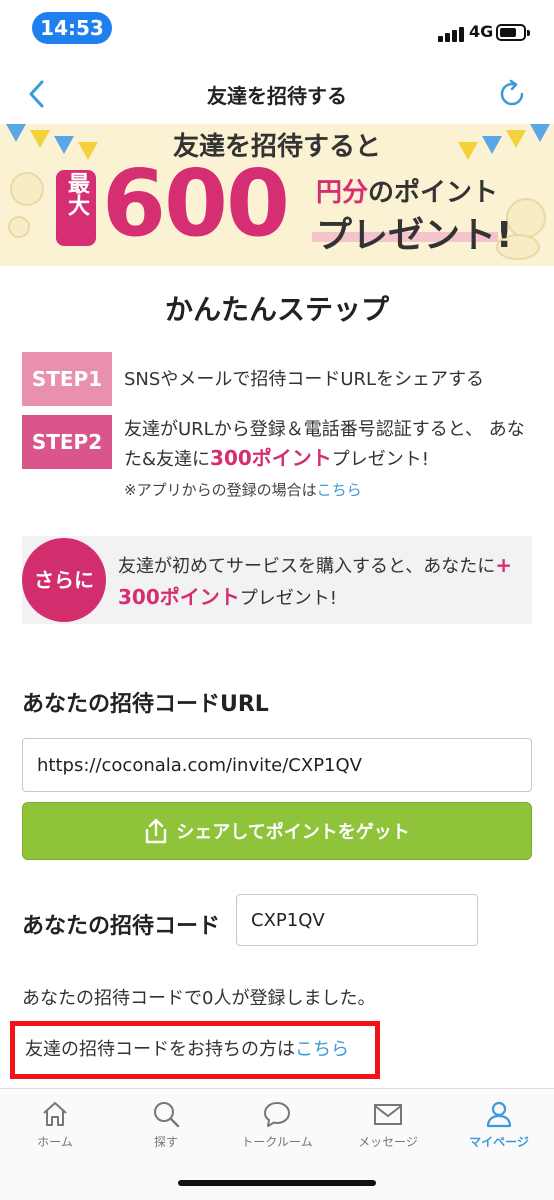  Describe the element at coordinates (67, 442) in the screenshot. I see `step2-badge: STEP2` at that location.